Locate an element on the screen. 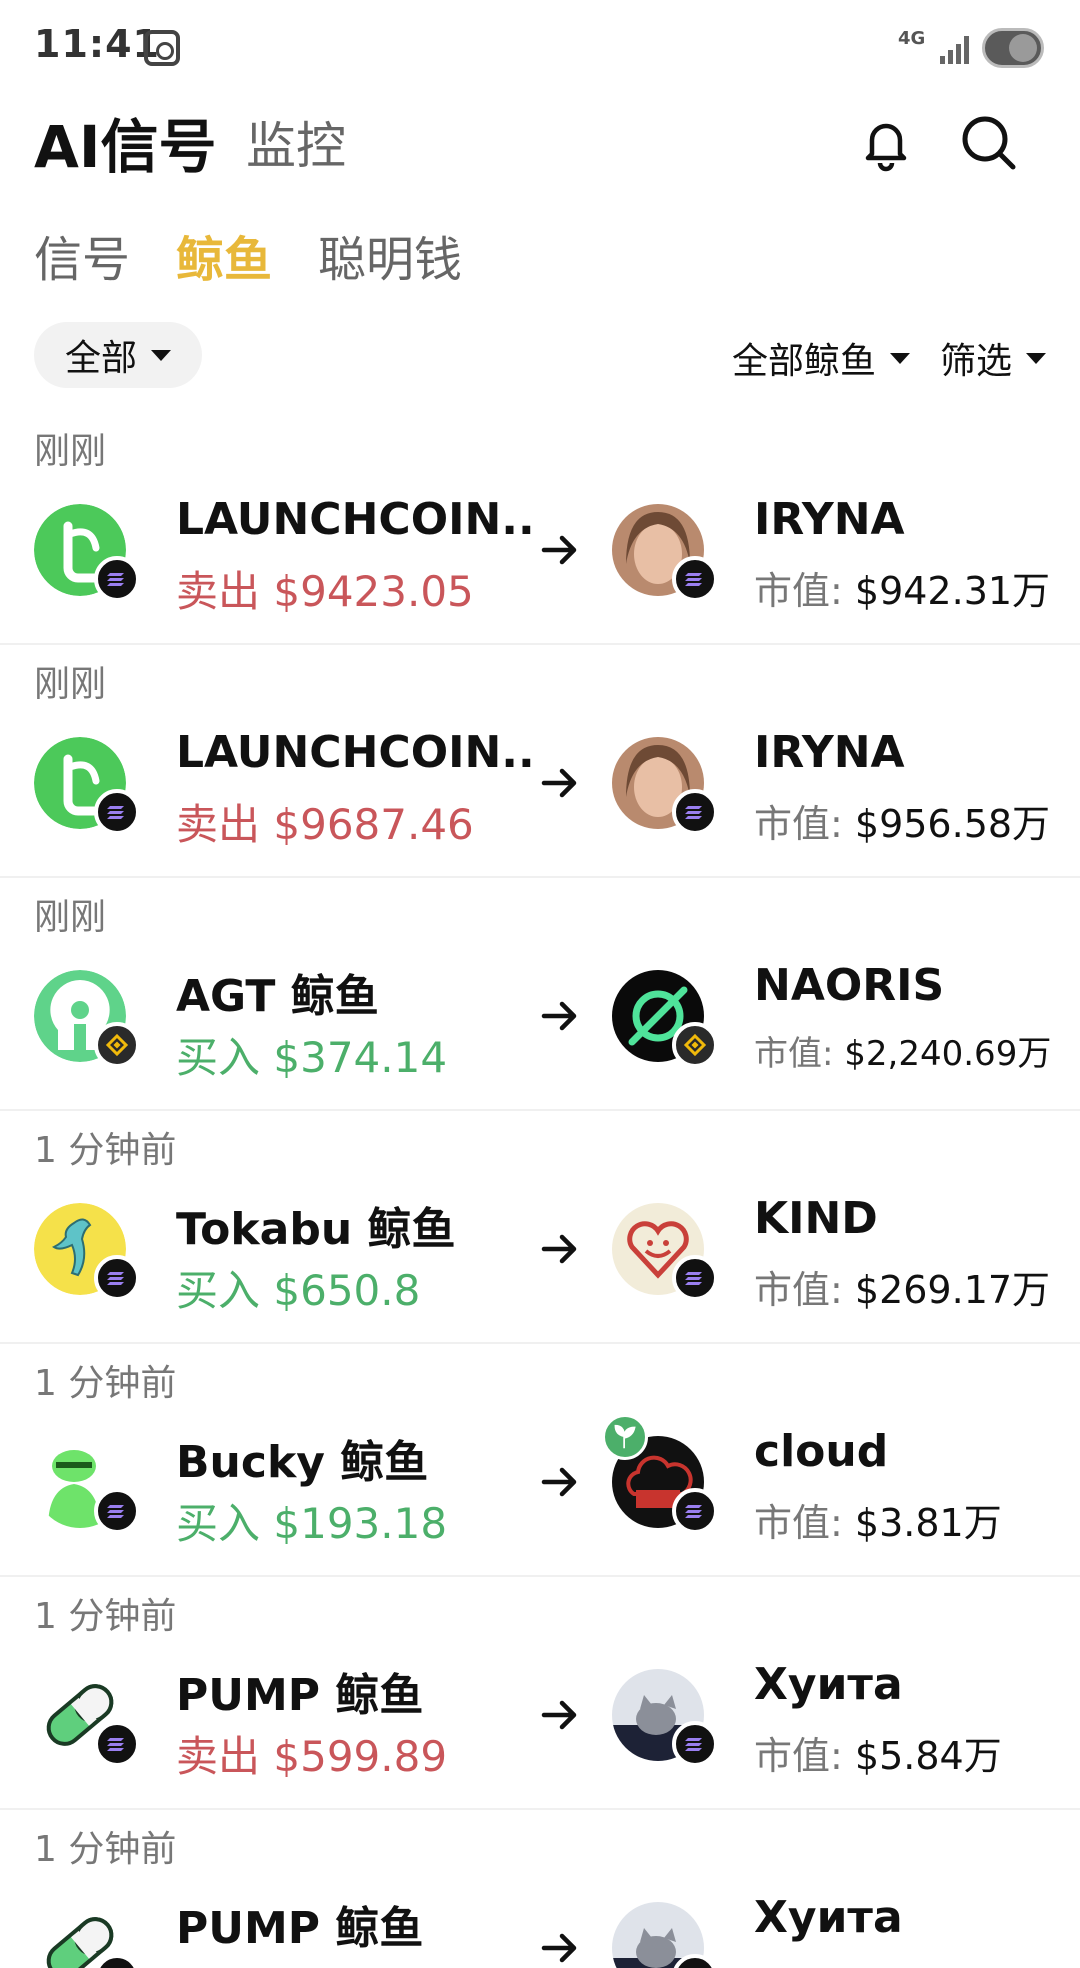 Image resolution: width=1080 pixels, height=1968 pixels. status-bar: 11:41 4G is located at coordinates (540, 48).